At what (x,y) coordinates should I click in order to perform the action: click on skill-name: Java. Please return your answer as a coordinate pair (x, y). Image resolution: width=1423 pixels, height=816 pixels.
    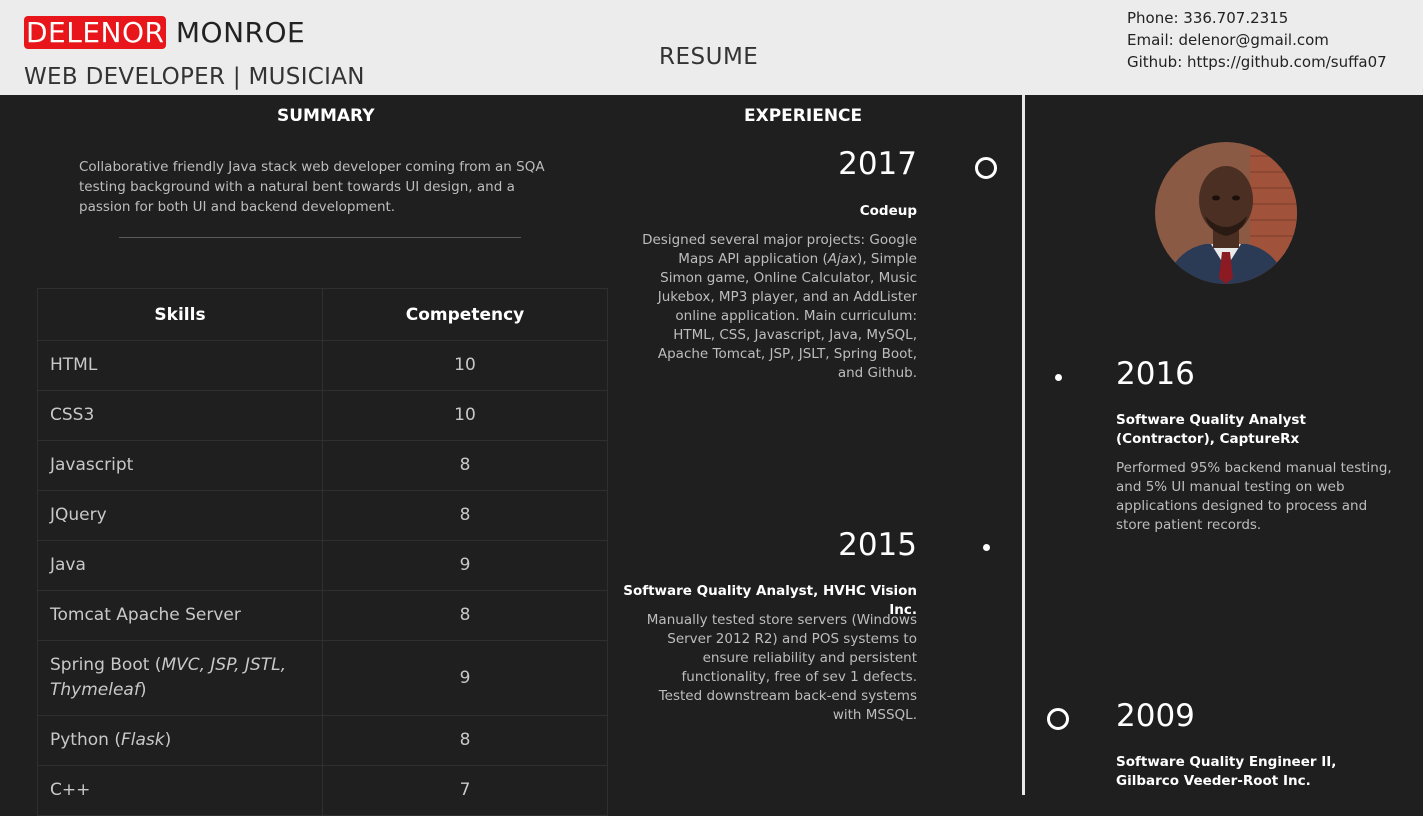
    Looking at the image, I should click on (180, 565).